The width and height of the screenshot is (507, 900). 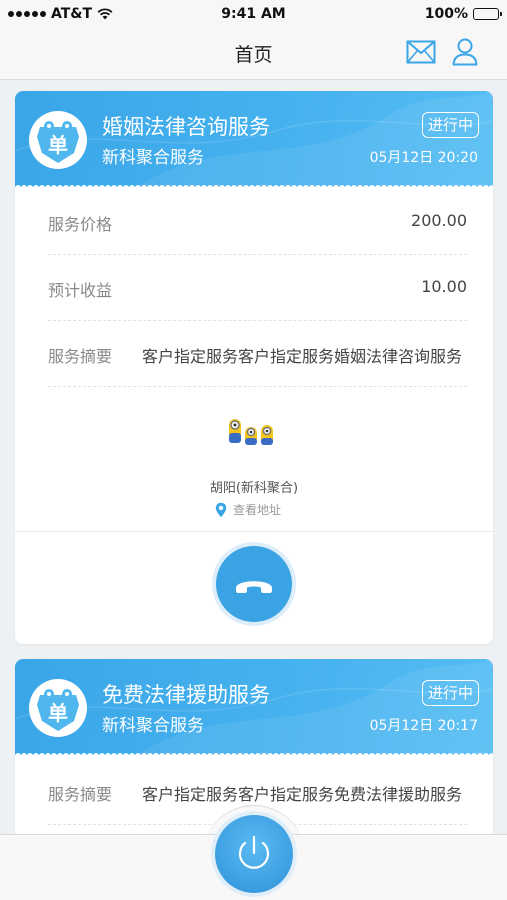 What do you see at coordinates (465, 52) in the screenshot?
I see `user-icon` at bounding box center [465, 52].